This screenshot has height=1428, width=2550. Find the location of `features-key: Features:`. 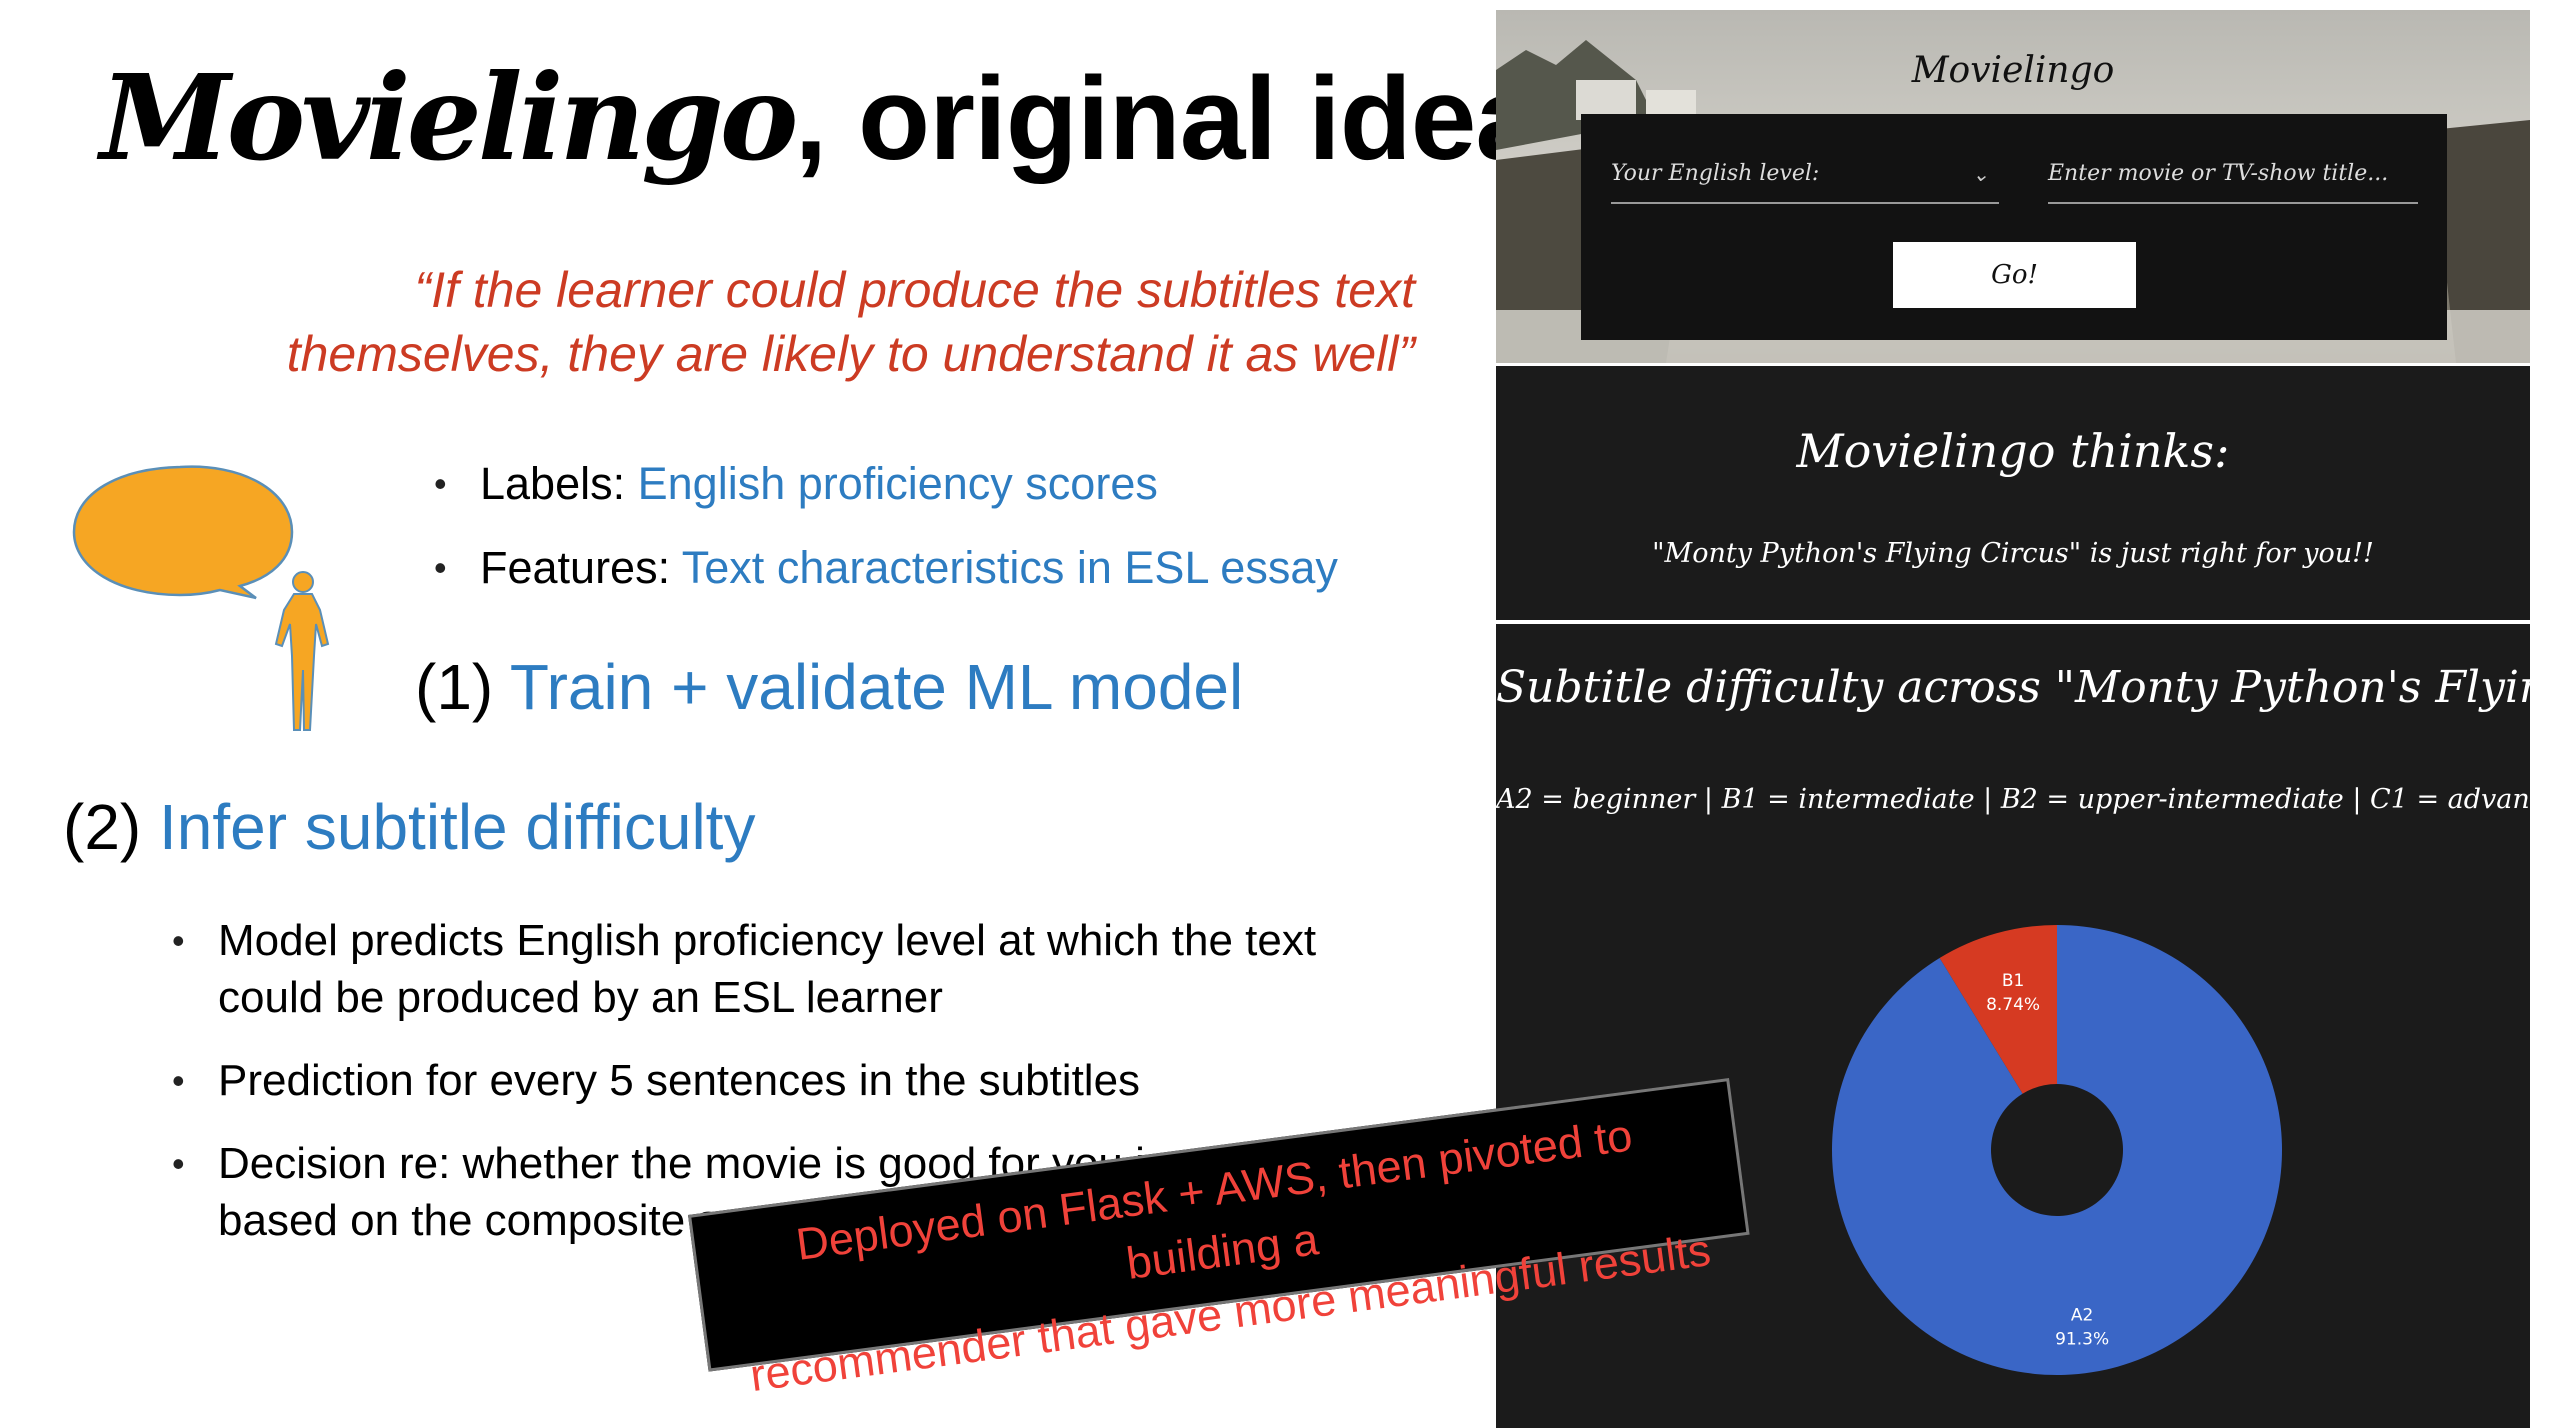

features-key: Features: is located at coordinates (581, 567).